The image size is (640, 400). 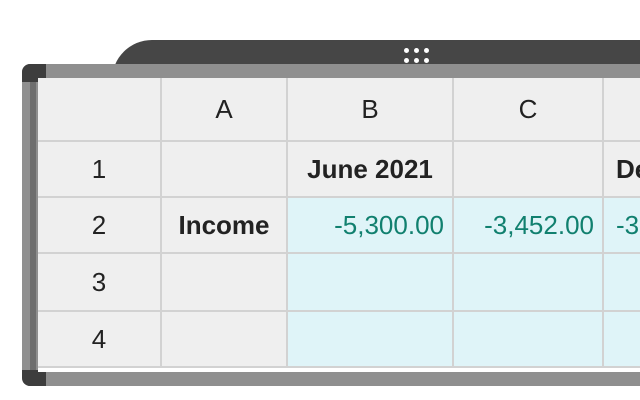 What do you see at coordinates (371, 170) in the screenshot?
I see `cell-b1: June 2021` at bounding box center [371, 170].